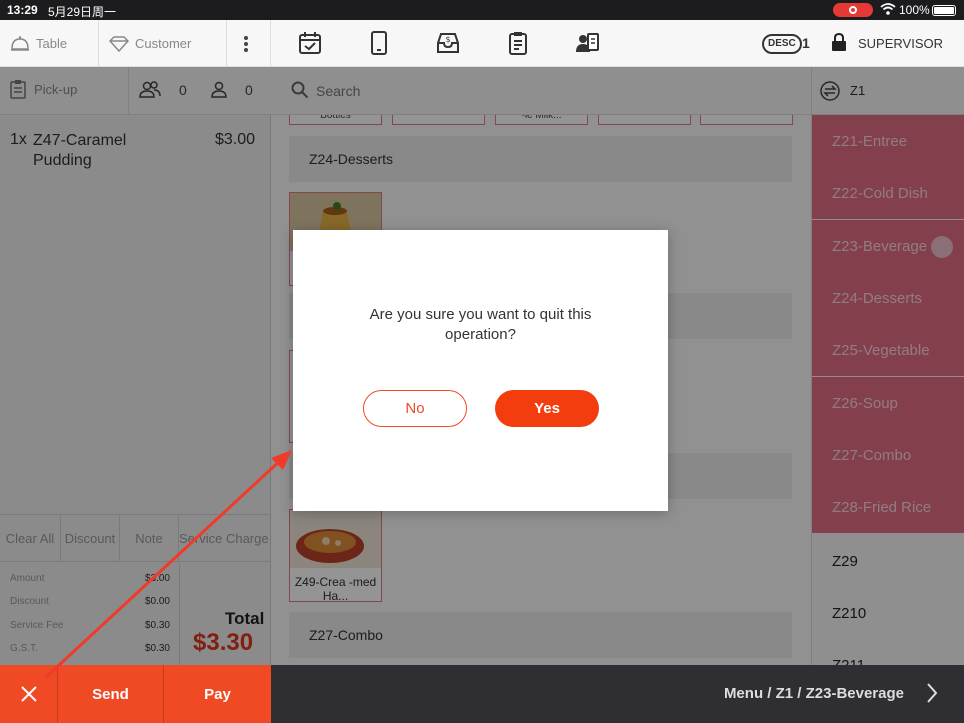  I want to click on bell-icon, so click(20, 43).